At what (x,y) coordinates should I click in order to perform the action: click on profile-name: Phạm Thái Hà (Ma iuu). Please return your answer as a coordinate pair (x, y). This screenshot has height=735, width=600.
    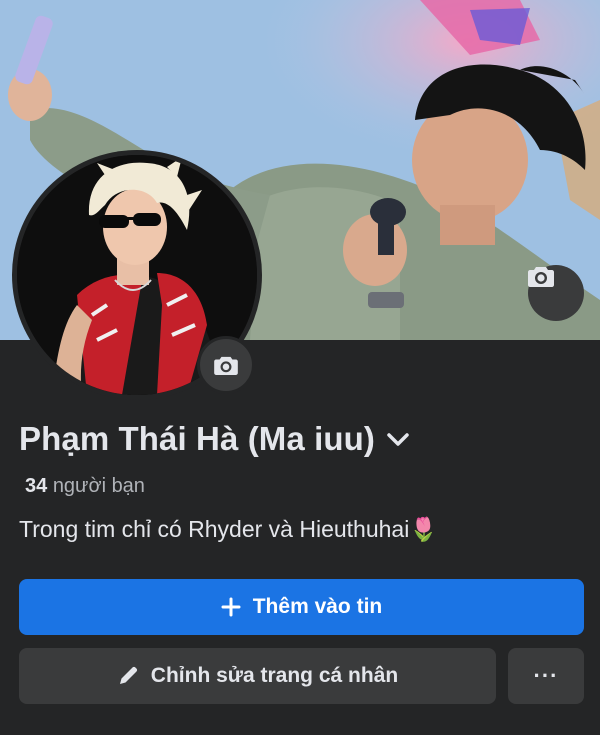
    Looking at the image, I should click on (197, 438).